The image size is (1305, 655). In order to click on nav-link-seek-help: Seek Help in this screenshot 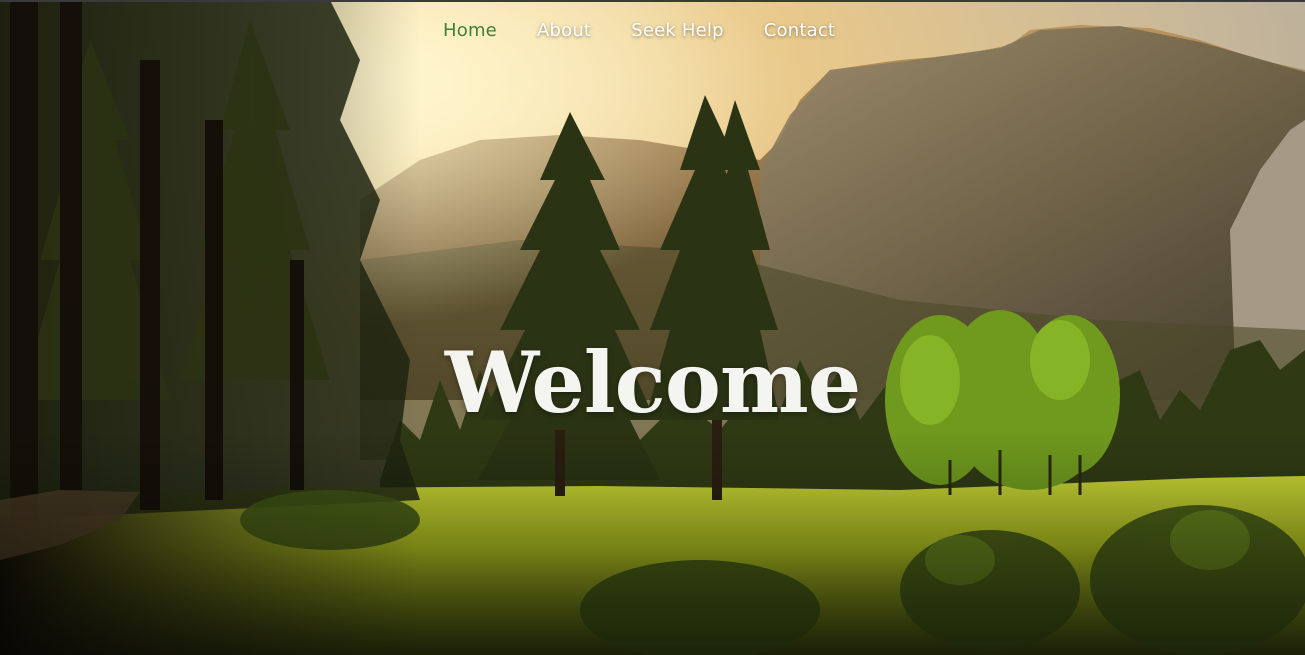, I will do `click(677, 30)`.